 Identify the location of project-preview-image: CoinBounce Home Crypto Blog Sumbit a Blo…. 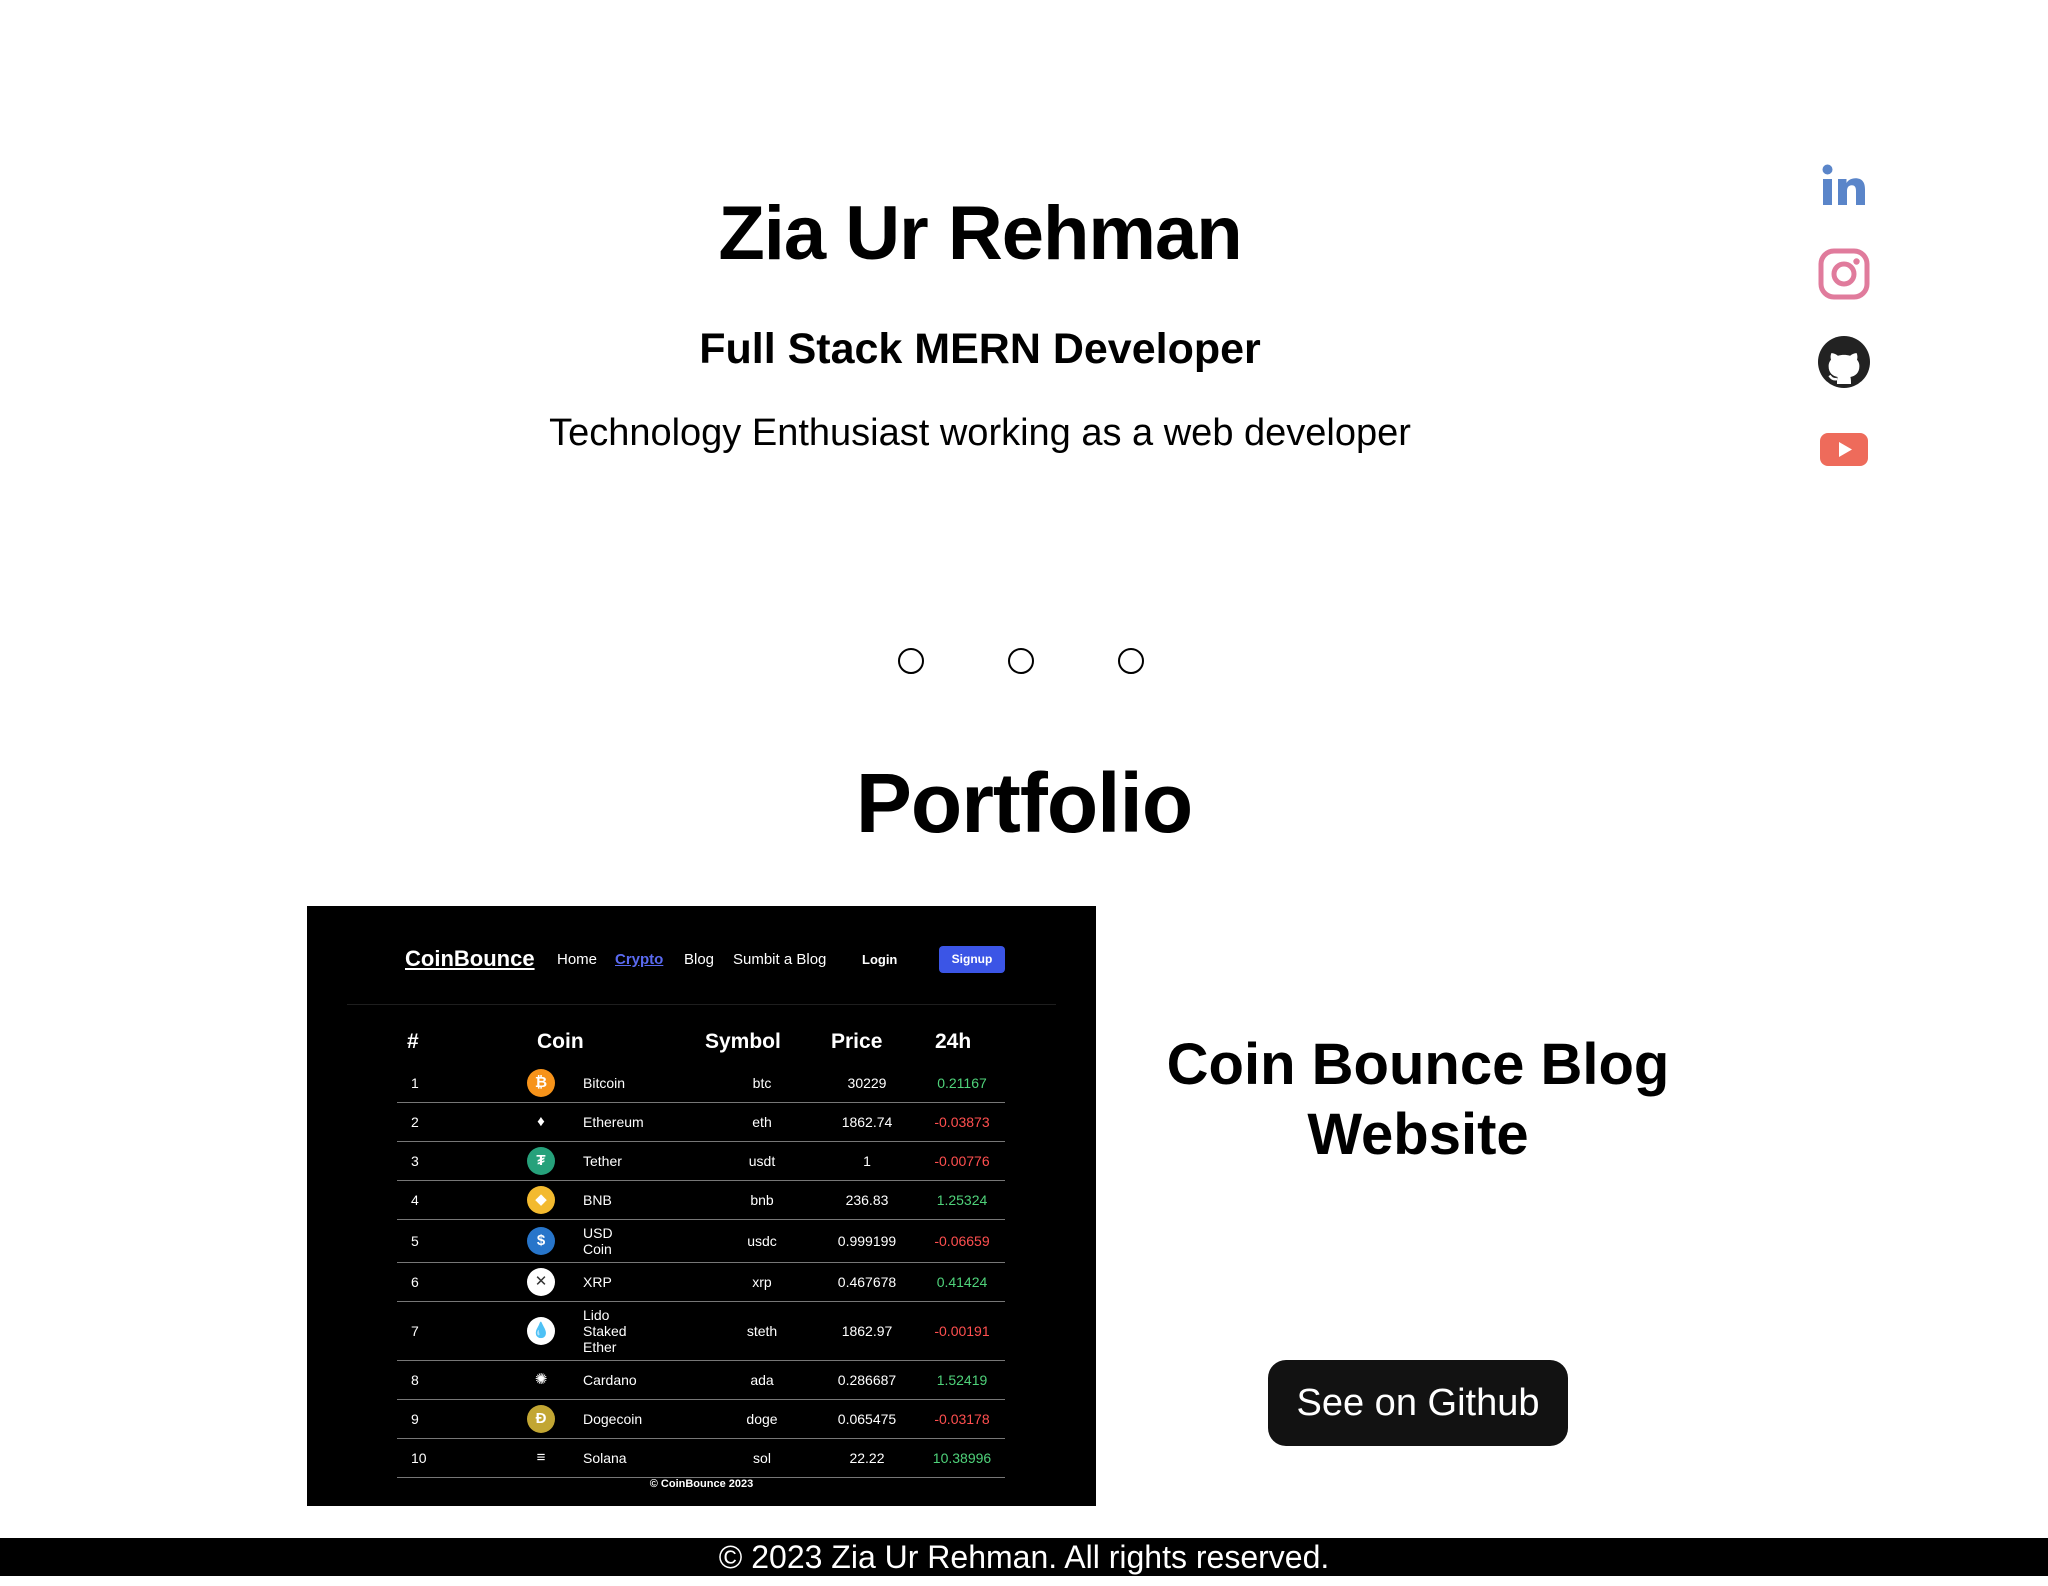
(701, 1206).